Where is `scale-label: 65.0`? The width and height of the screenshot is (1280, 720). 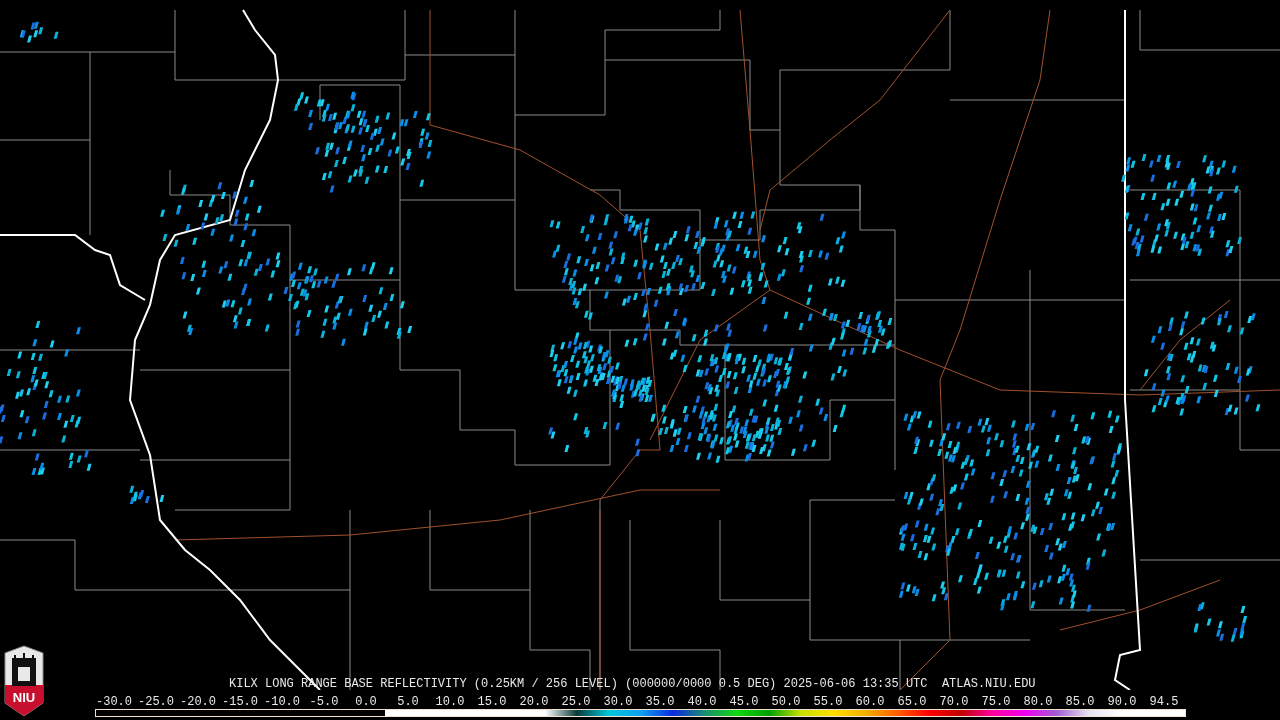 scale-label: 65.0 is located at coordinates (912, 702).